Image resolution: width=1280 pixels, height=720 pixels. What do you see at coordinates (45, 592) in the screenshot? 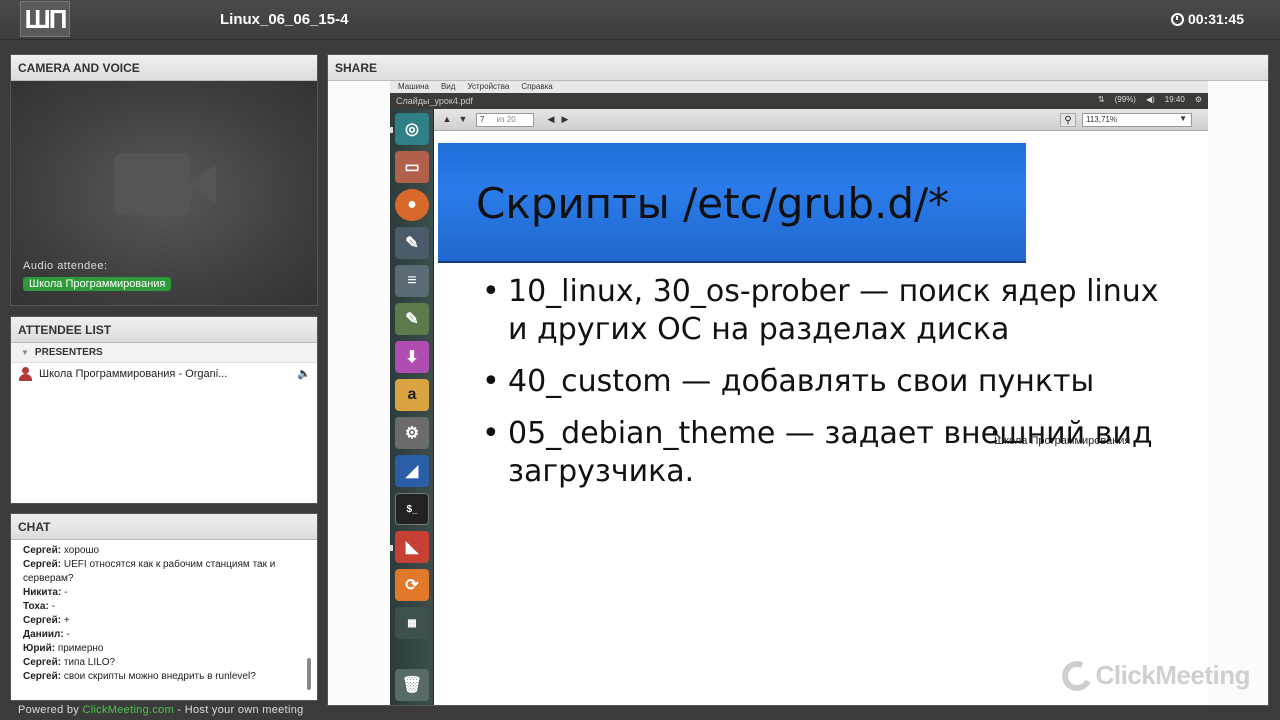
I see `chat-message: Никита: -` at bounding box center [45, 592].